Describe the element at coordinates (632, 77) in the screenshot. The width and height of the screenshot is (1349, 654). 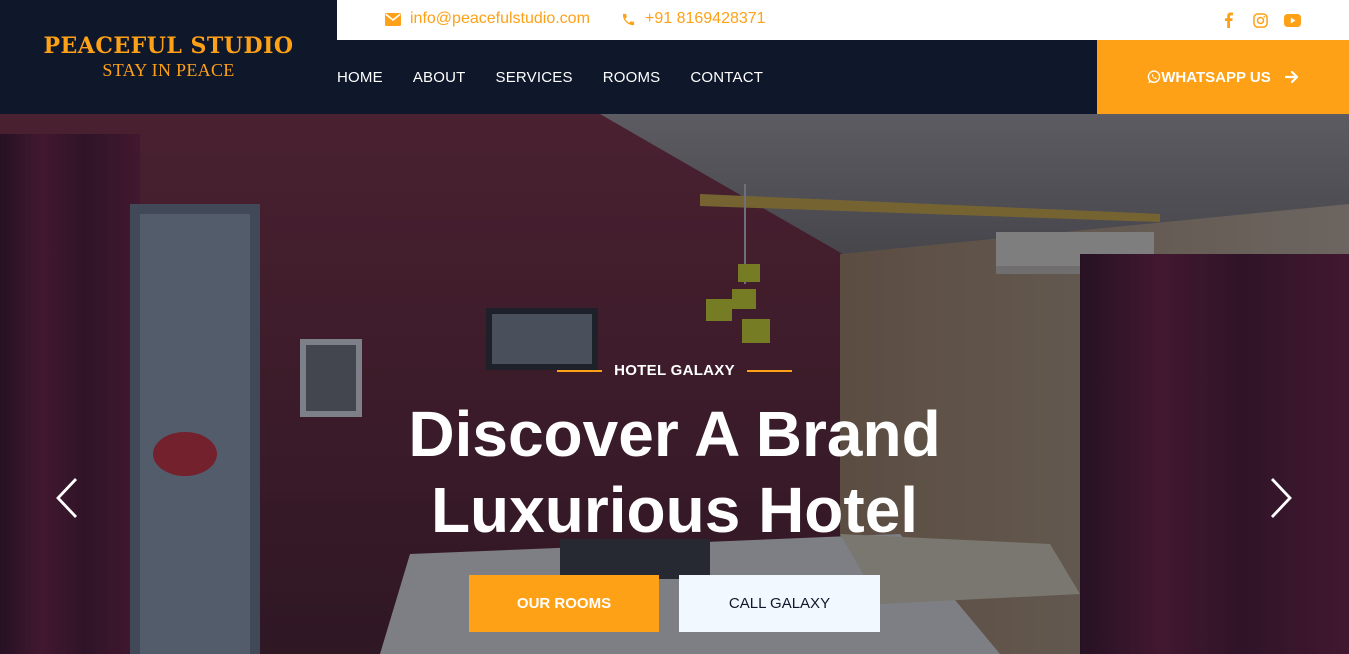
I see `nav-rooms: ROOMS` at that location.